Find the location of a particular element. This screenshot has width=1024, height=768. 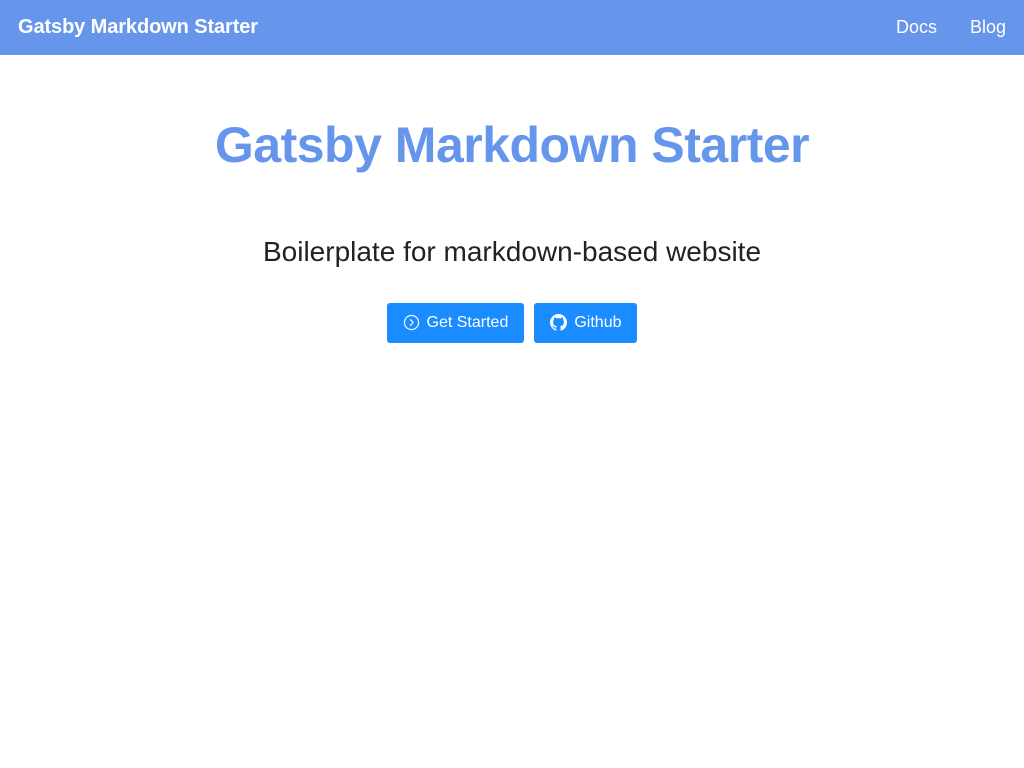

github-button: Github is located at coordinates (586, 322).